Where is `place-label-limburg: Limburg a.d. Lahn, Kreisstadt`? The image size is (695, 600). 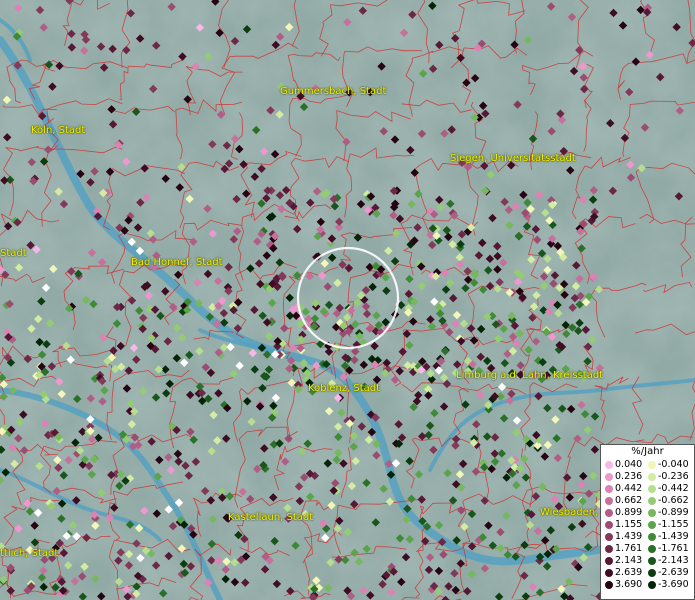
place-label-limburg: Limburg a.d. Lahn, Kreisstadt is located at coordinates (530, 375).